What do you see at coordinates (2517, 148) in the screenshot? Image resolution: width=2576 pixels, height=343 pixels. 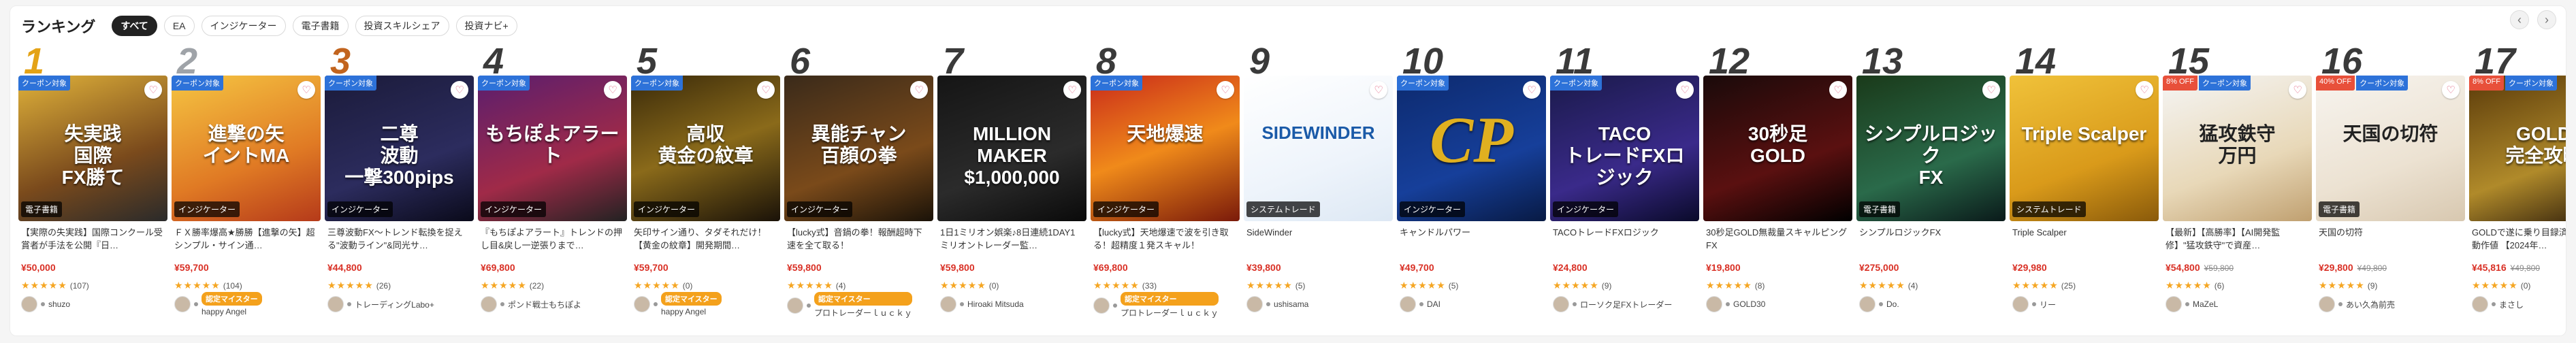 I see `product-thumbnail: 8% OFFクーポン対象♡GOLD 完全攻略` at bounding box center [2517, 148].